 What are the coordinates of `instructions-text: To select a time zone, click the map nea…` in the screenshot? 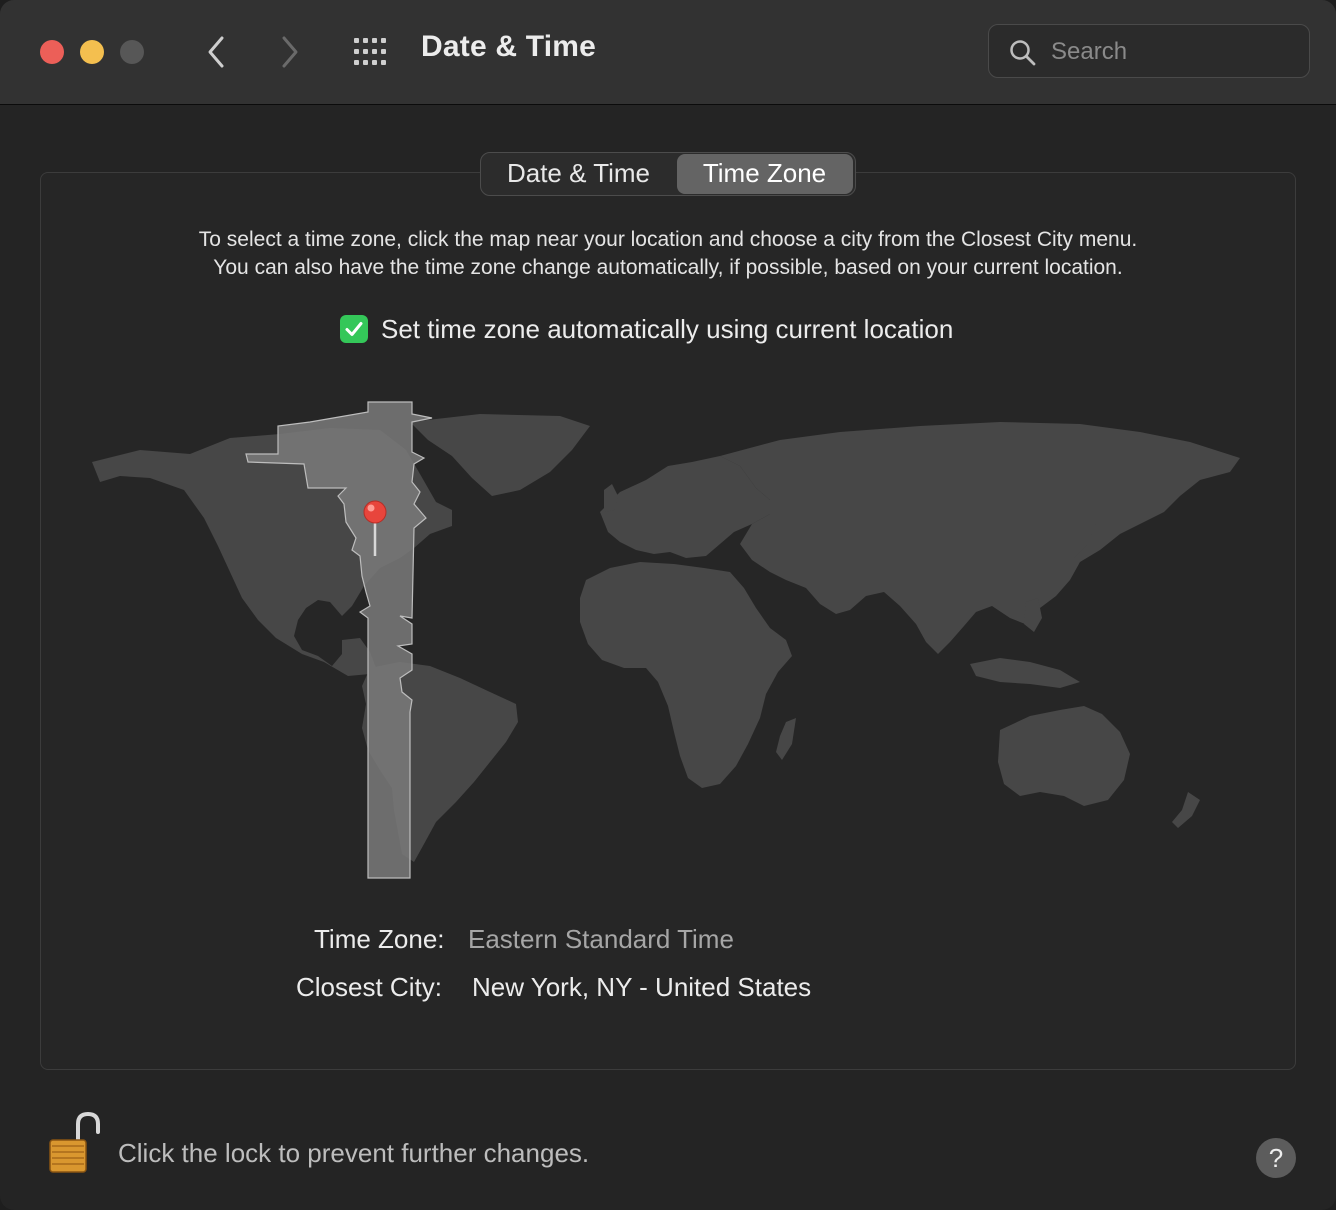 It's located at (668, 254).